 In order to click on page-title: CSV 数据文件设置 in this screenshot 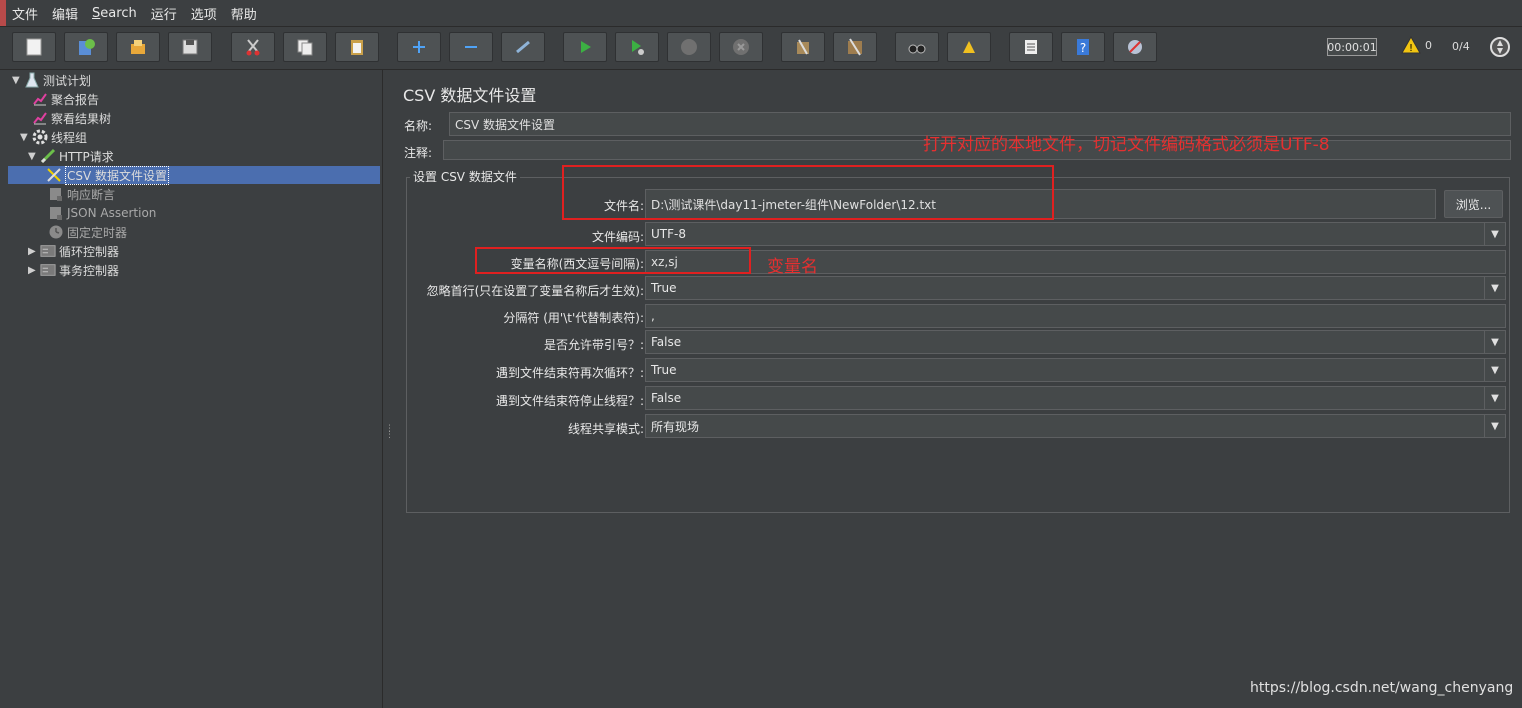, I will do `click(470, 95)`.